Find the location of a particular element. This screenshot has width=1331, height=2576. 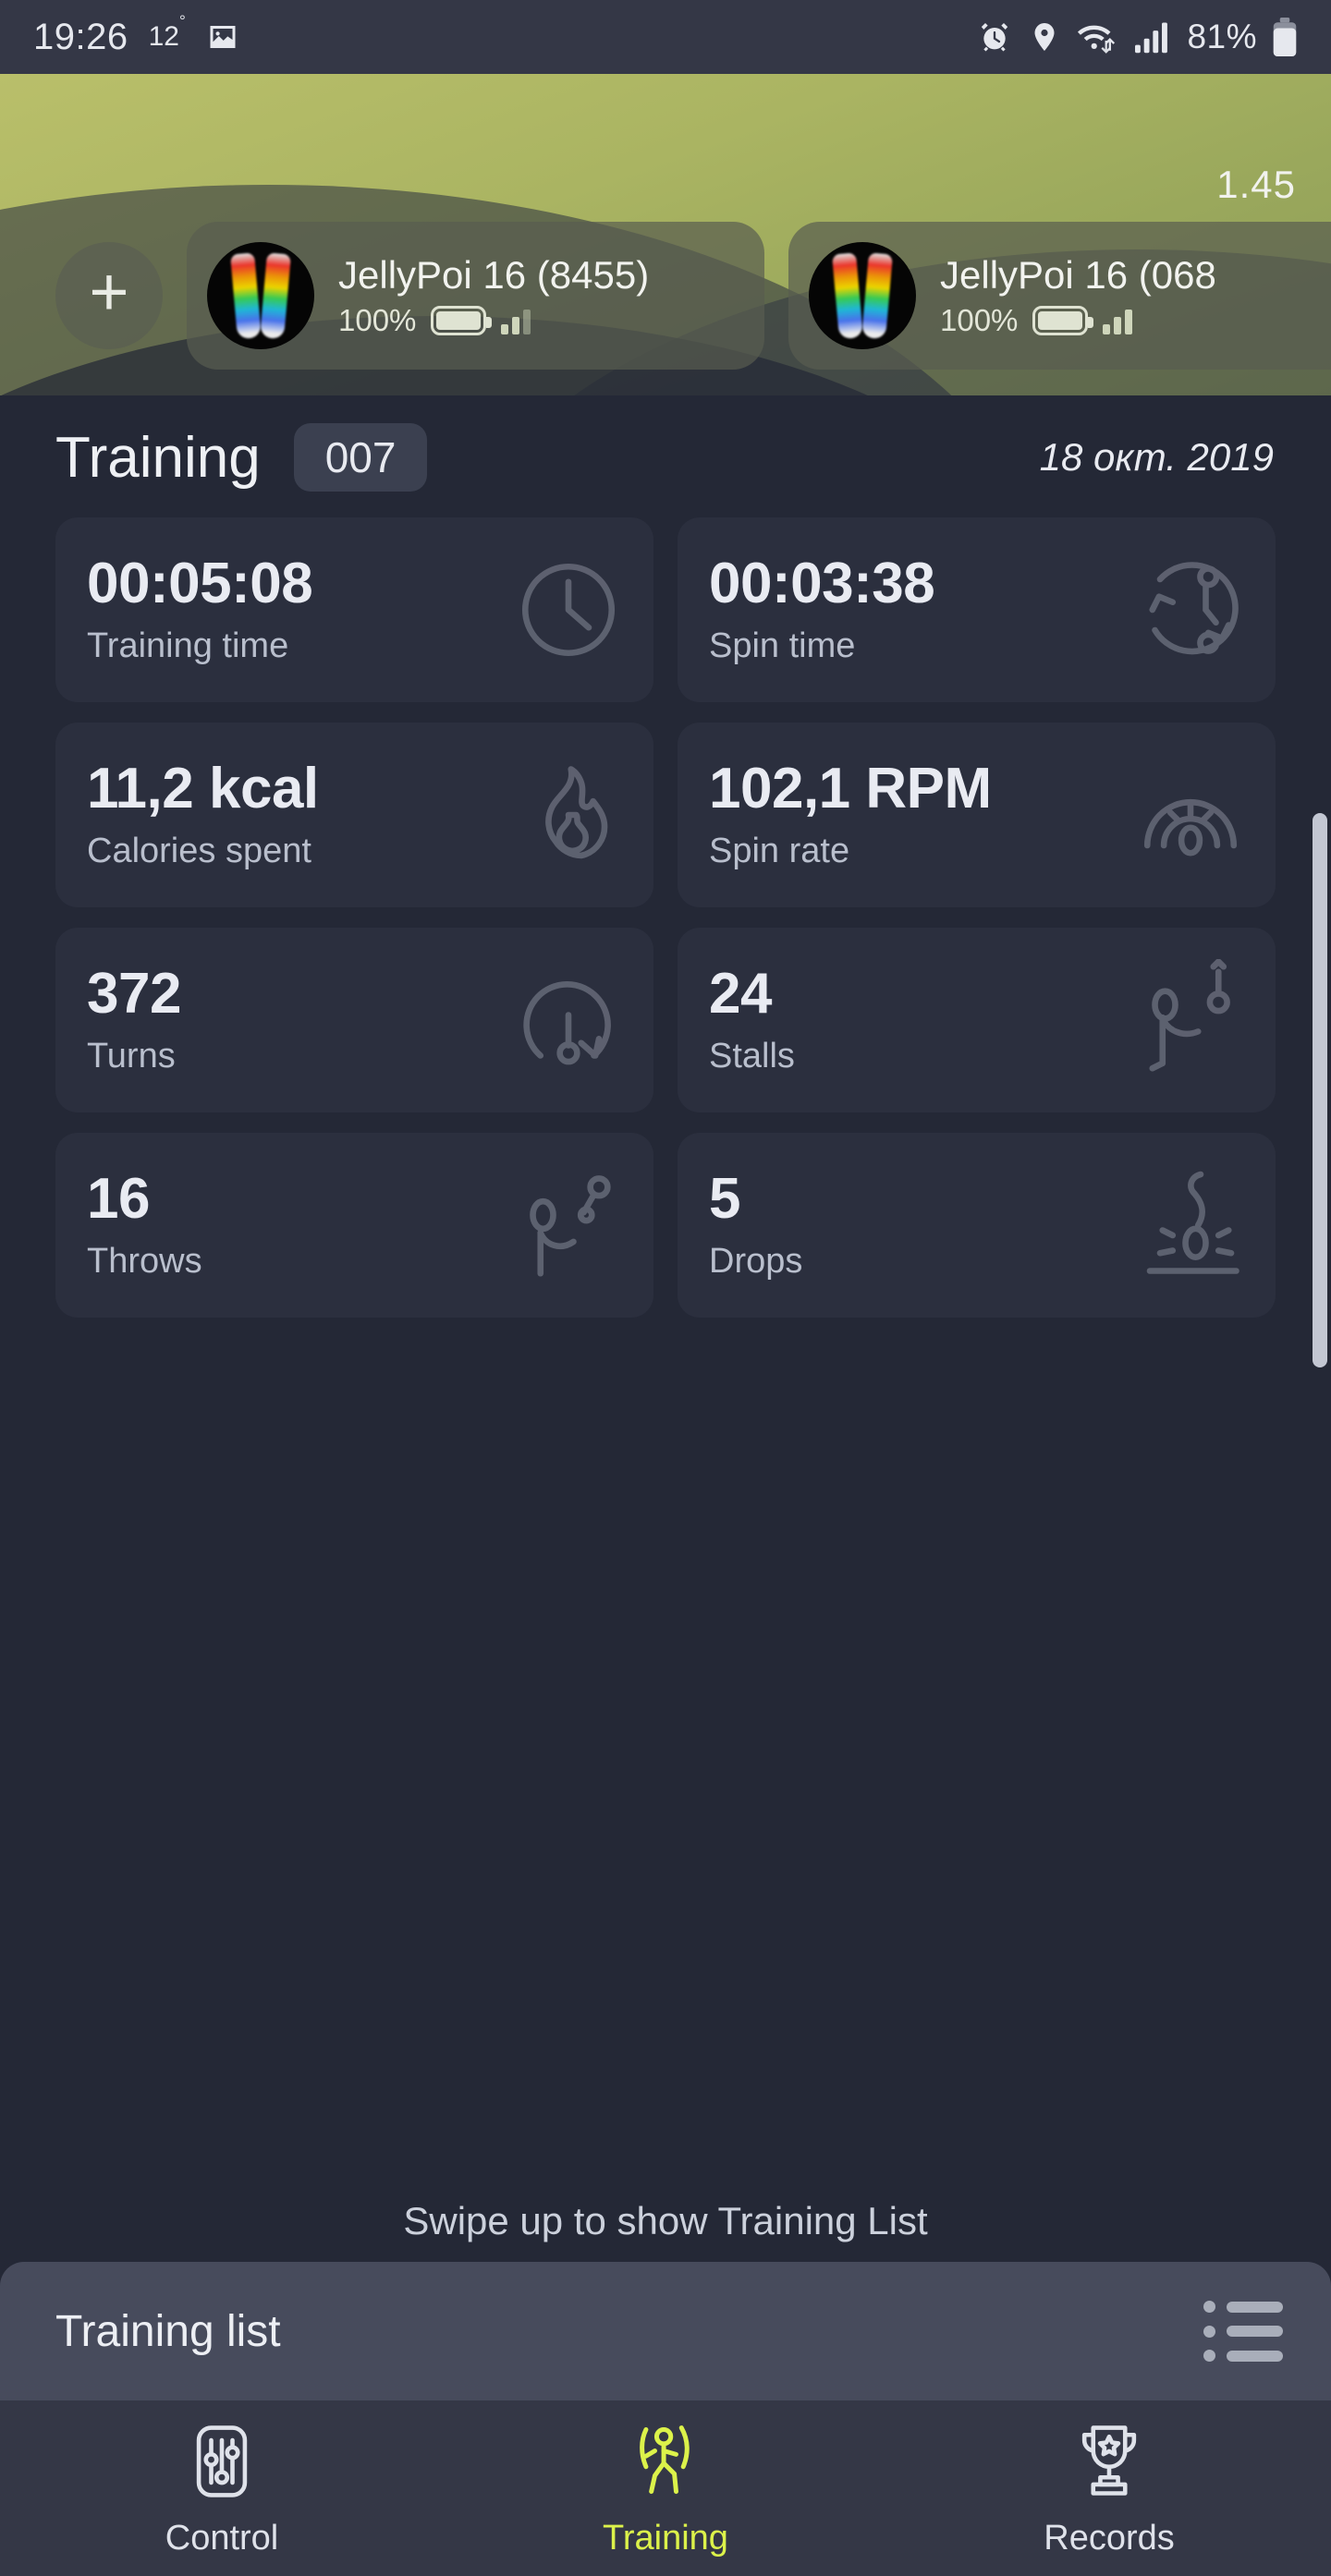

battery-icon is located at coordinates (1285, 37).